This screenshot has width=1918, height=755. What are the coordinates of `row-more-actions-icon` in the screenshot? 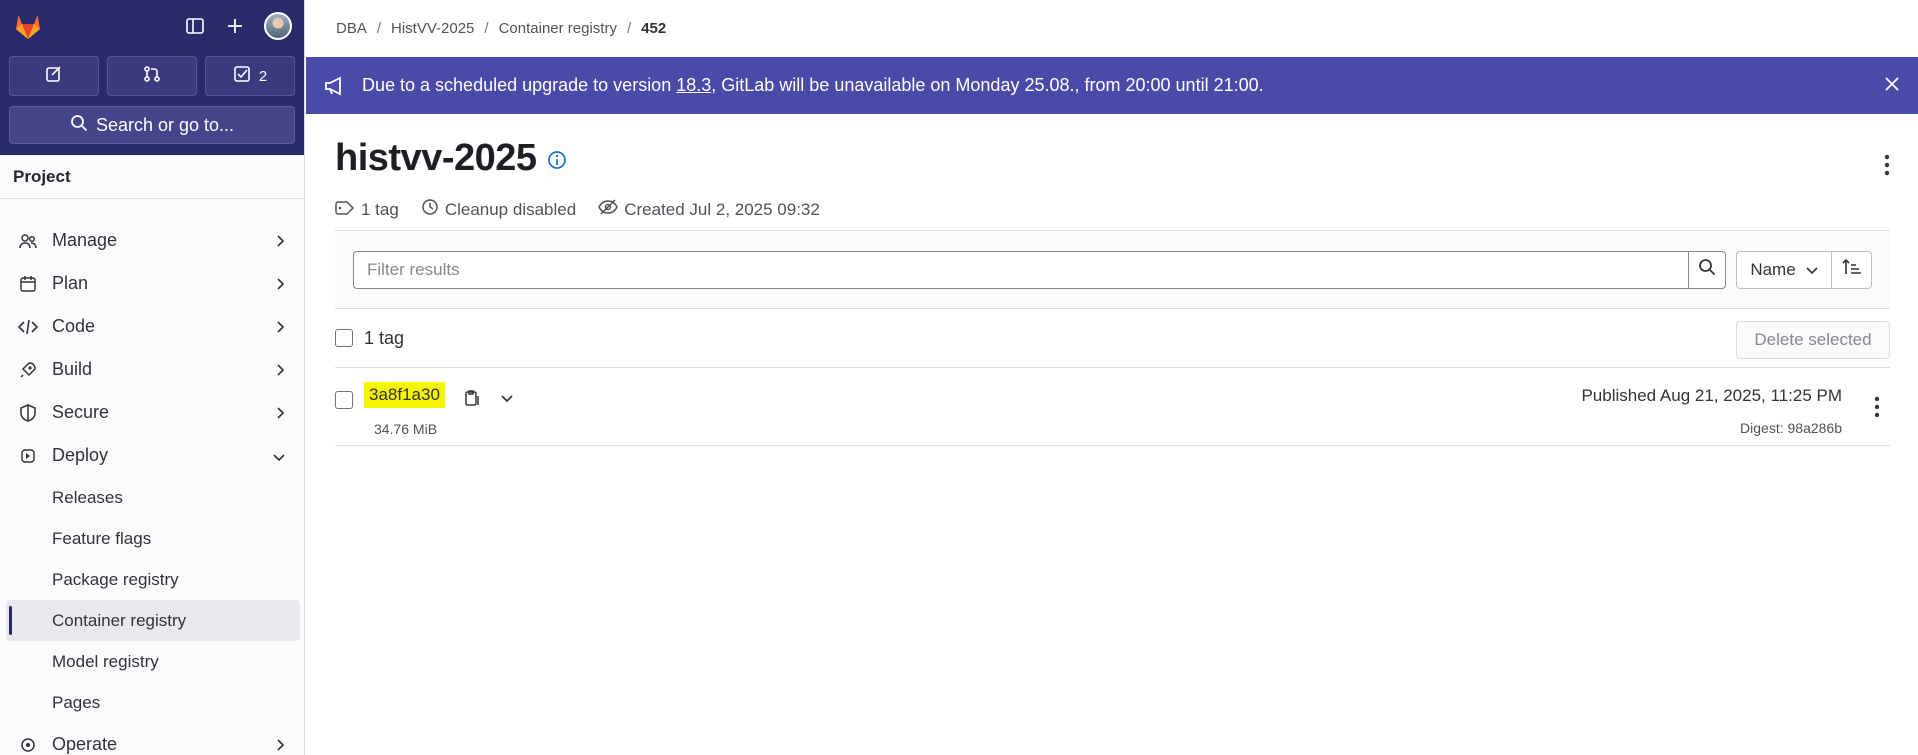 It's located at (1877, 409).